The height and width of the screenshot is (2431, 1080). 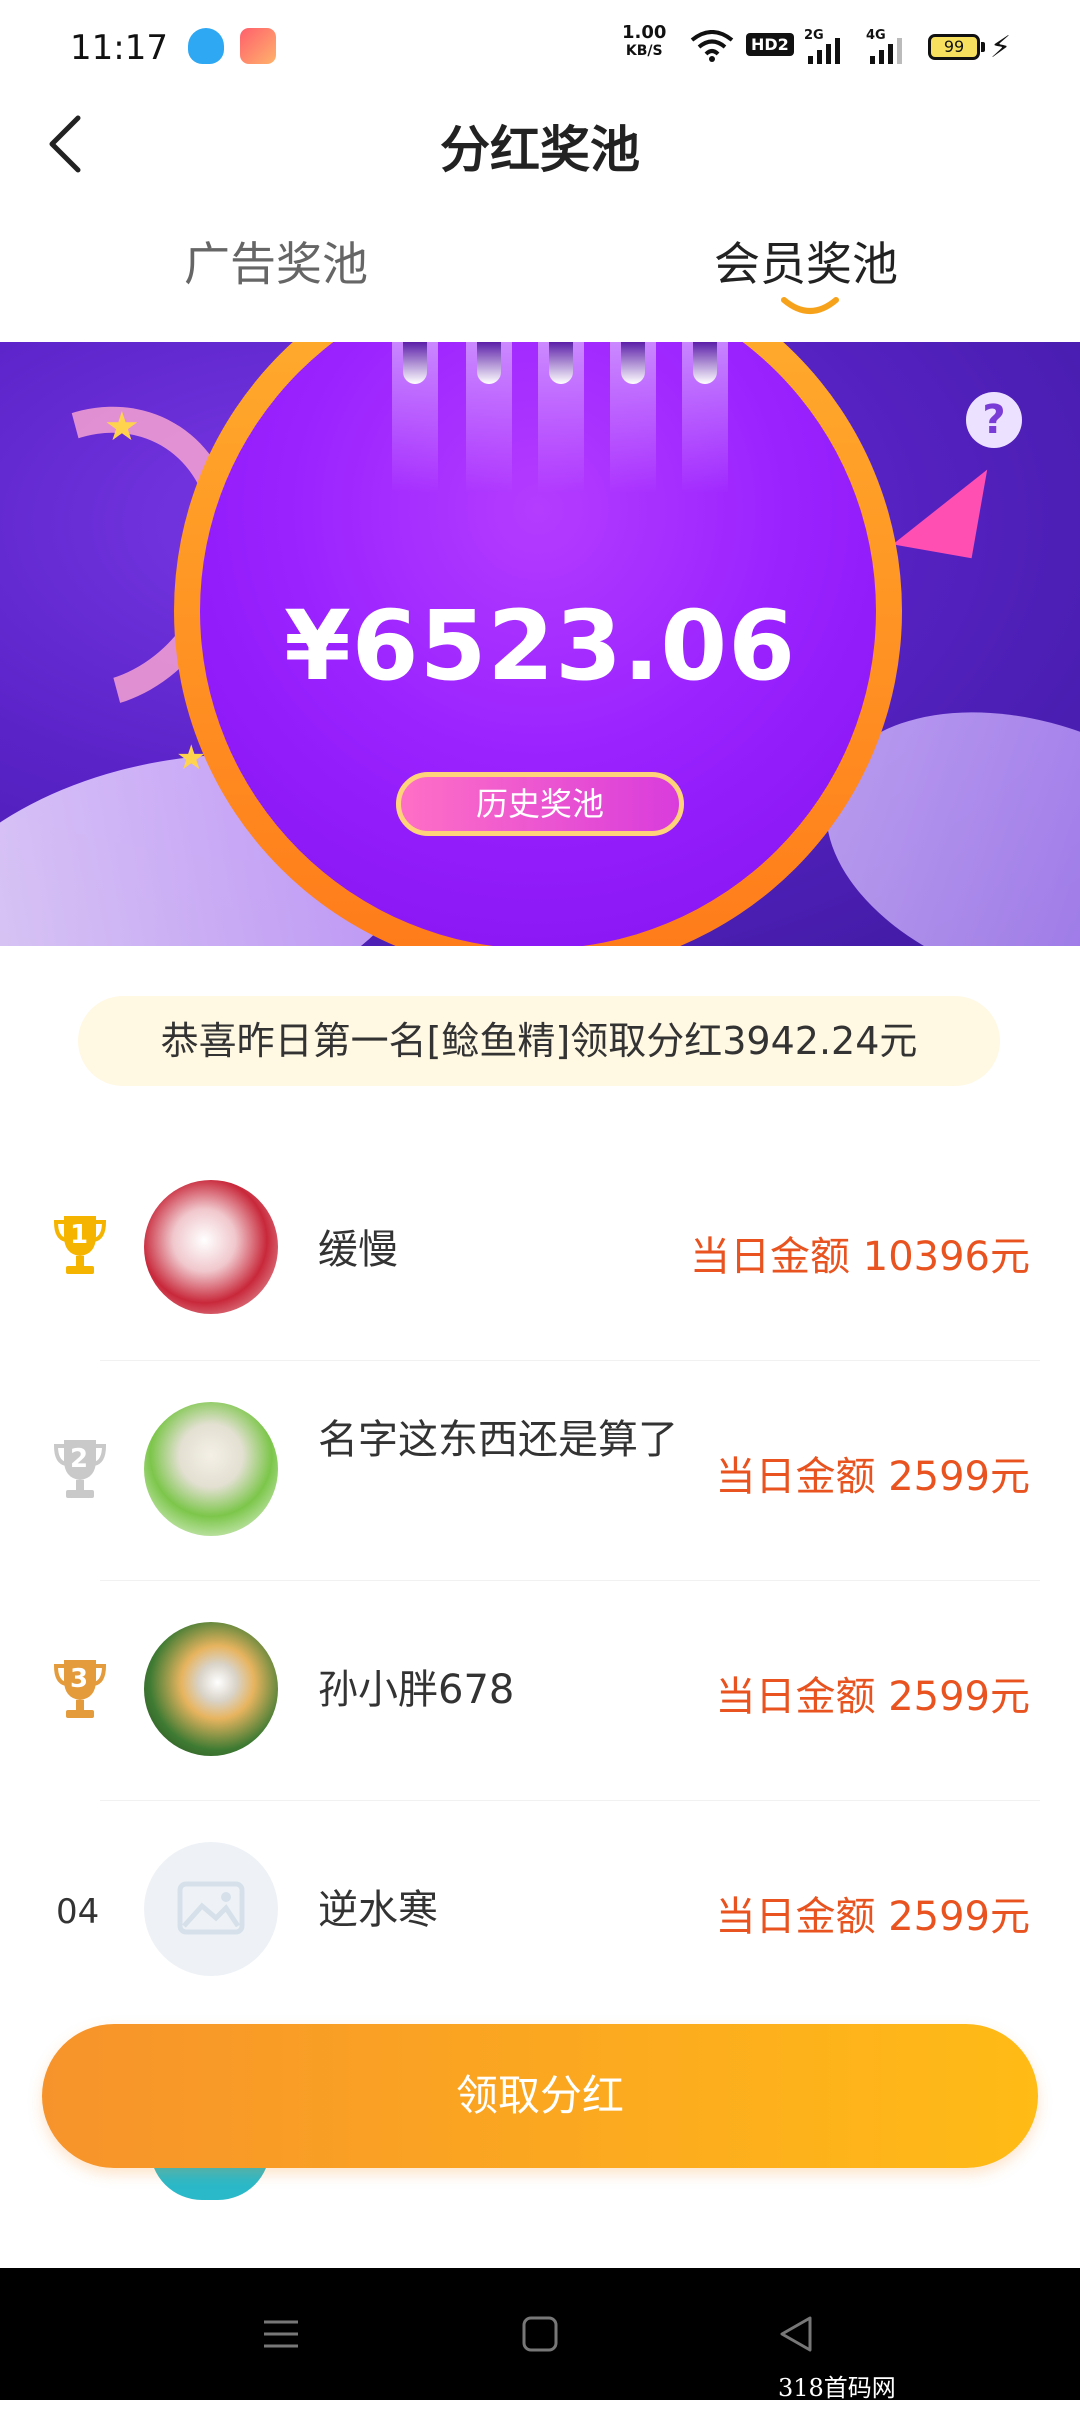 I want to click on winner-notice: 恭喜昨日第一名[鲶鱼精]领取分红3942.24元, so click(x=539, y=1041).